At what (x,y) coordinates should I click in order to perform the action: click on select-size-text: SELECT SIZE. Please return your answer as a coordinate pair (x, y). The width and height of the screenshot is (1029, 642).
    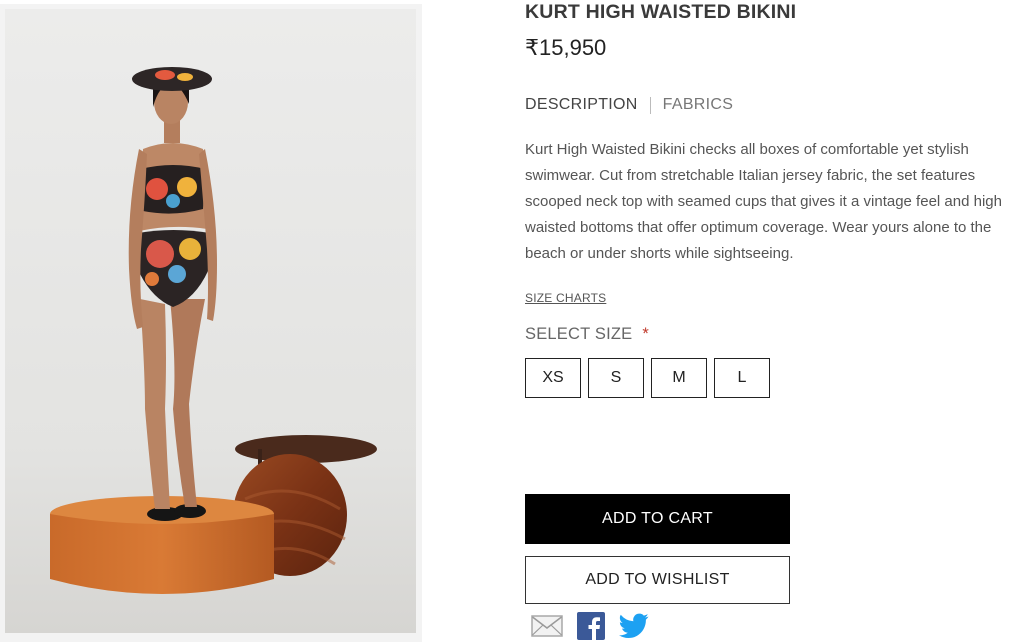
    Looking at the image, I should click on (579, 334).